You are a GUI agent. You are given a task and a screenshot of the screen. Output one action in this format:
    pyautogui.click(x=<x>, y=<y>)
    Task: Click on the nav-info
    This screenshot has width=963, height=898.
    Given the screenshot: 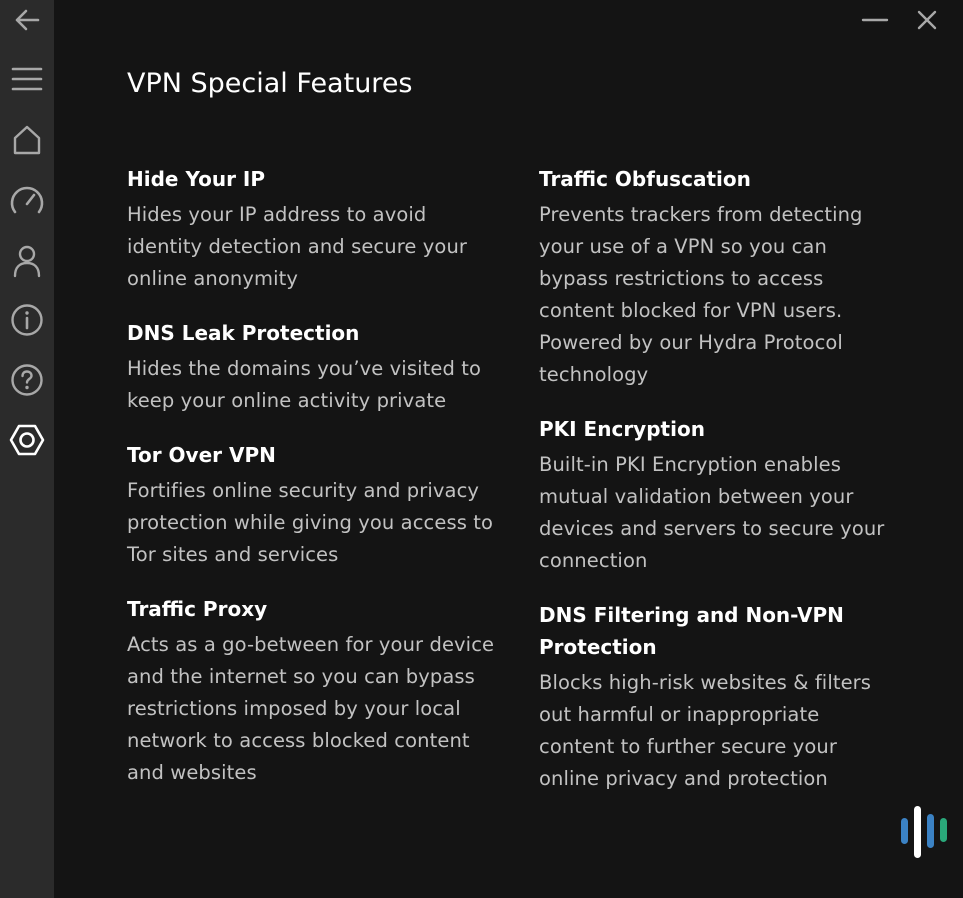 What is the action you would take?
    pyautogui.click(x=27, y=320)
    